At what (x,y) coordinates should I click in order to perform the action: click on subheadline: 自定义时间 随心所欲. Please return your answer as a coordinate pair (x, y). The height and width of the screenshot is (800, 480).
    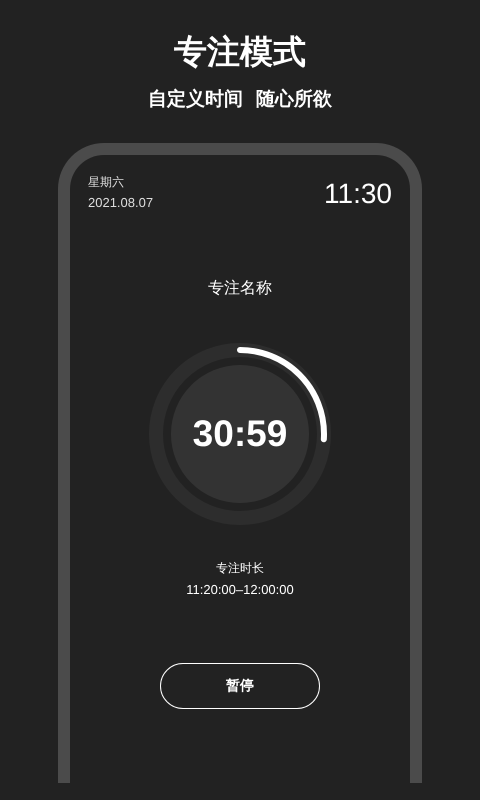
    Looking at the image, I should click on (240, 99).